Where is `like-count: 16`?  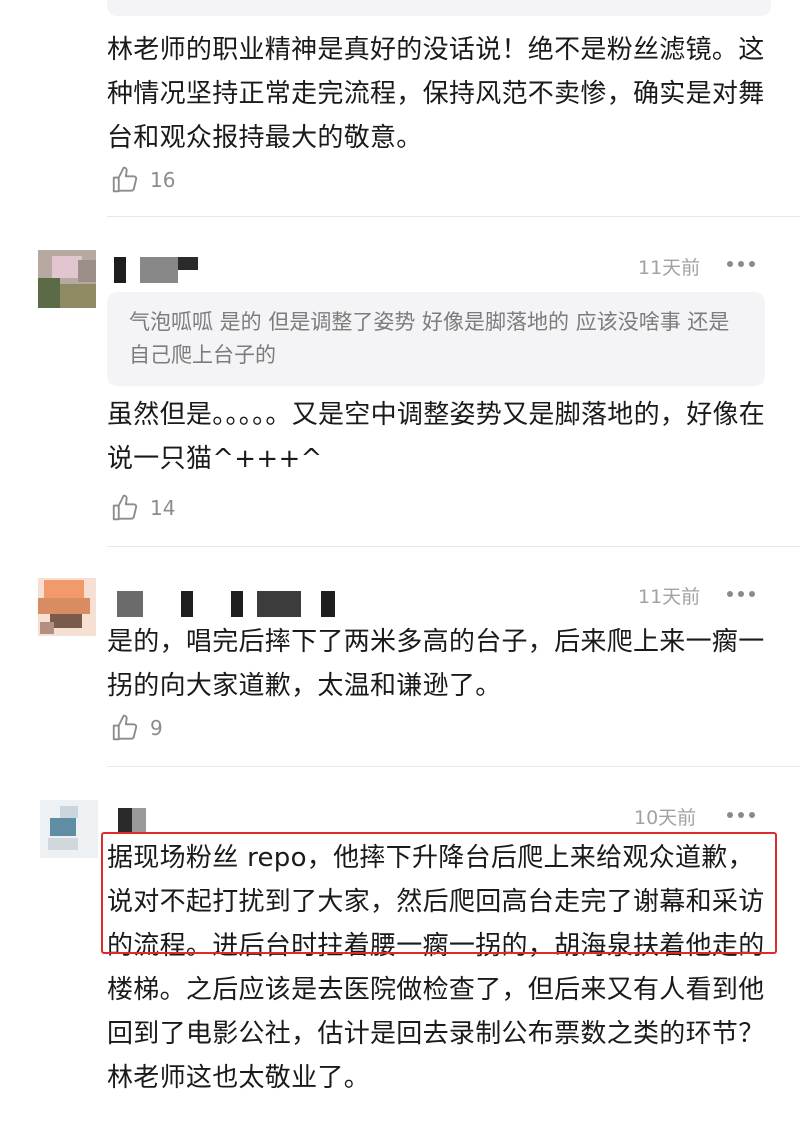 like-count: 16 is located at coordinates (163, 180).